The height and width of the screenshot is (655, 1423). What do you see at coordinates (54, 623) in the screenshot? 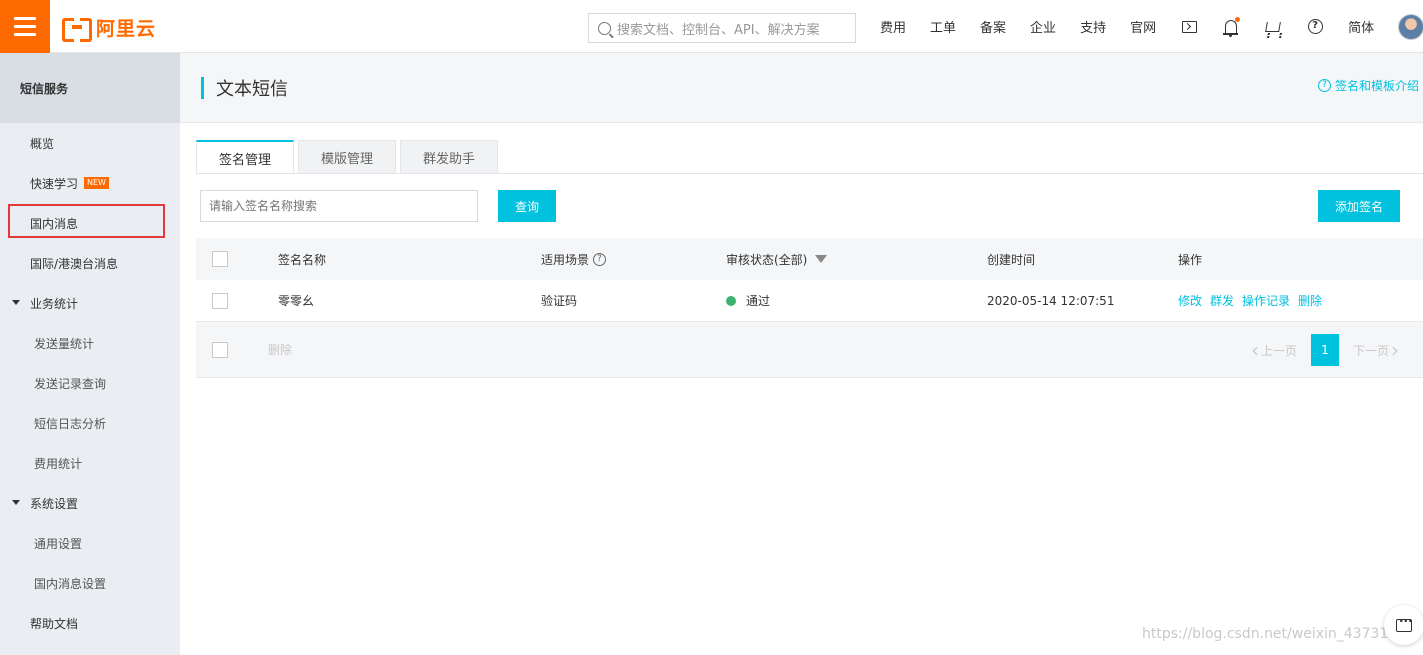
I see `sidebar-item-label: 帮助文档` at bounding box center [54, 623].